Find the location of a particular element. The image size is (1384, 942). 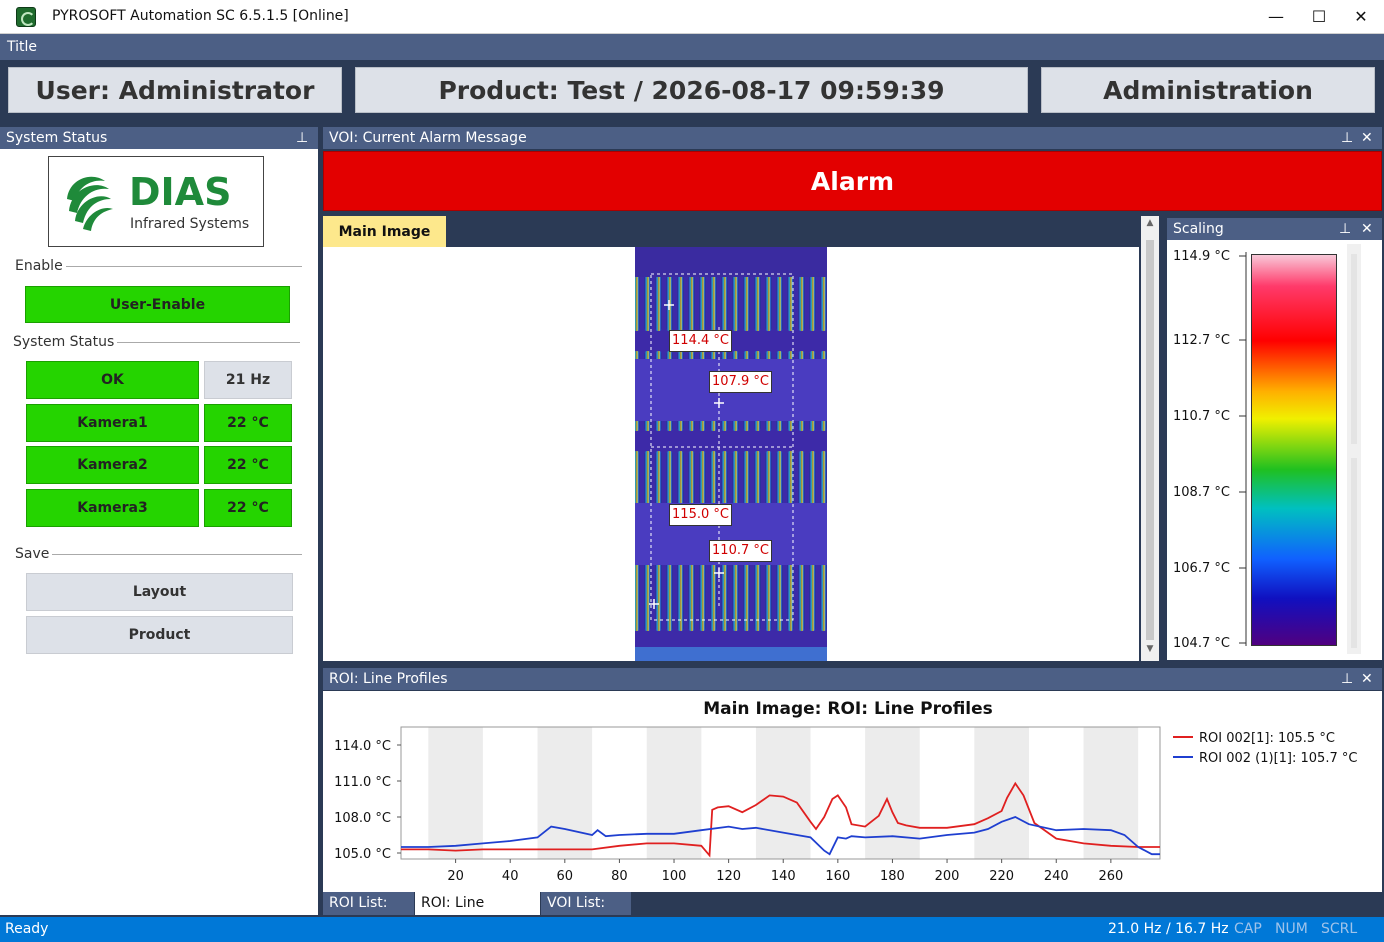

product-save-button: Product is located at coordinates (159, 635).